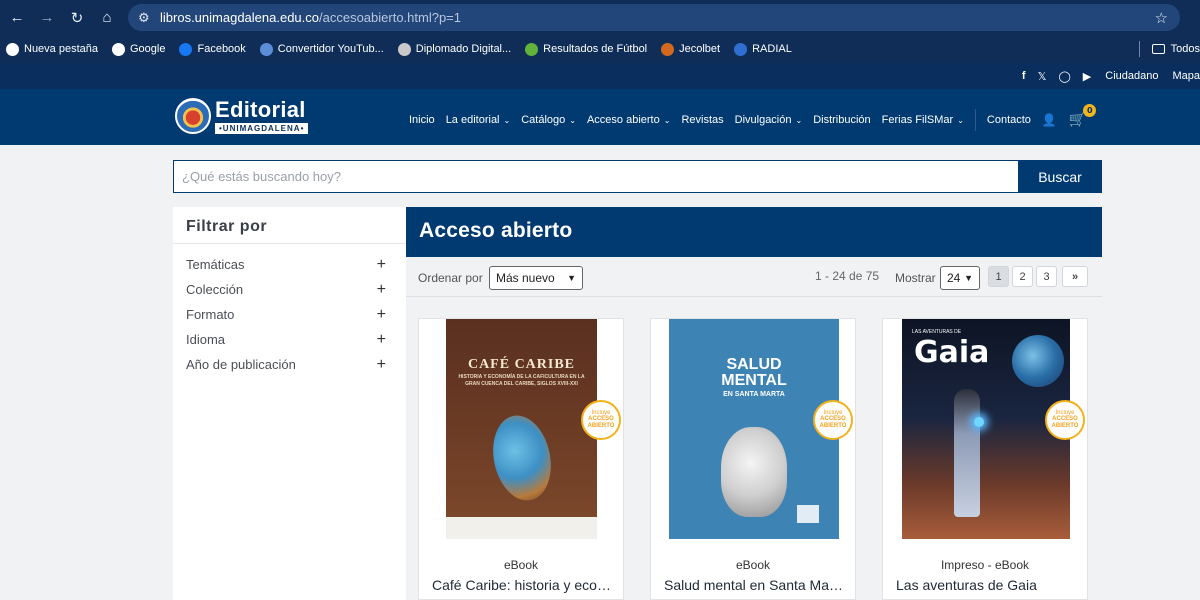 The width and height of the screenshot is (1200, 600). What do you see at coordinates (967, 453) in the screenshot?
I see `girl-figure-image` at bounding box center [967, 453].